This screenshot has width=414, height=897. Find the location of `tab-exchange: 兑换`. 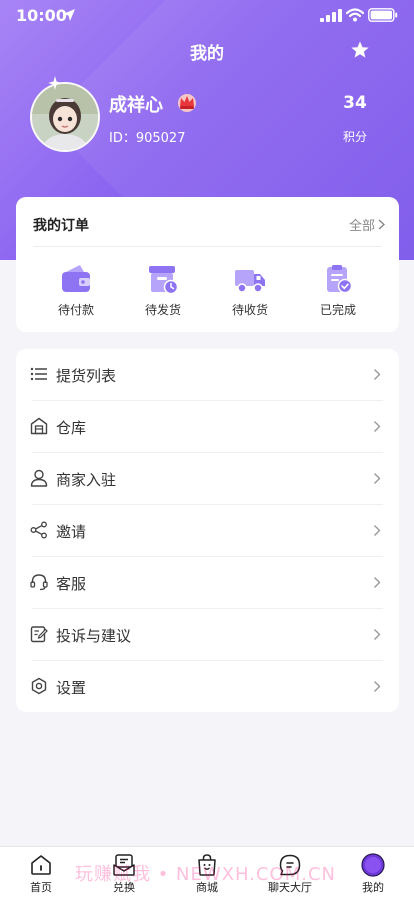

tab-exchange: 兑换 is located at coordinates (124, 874).